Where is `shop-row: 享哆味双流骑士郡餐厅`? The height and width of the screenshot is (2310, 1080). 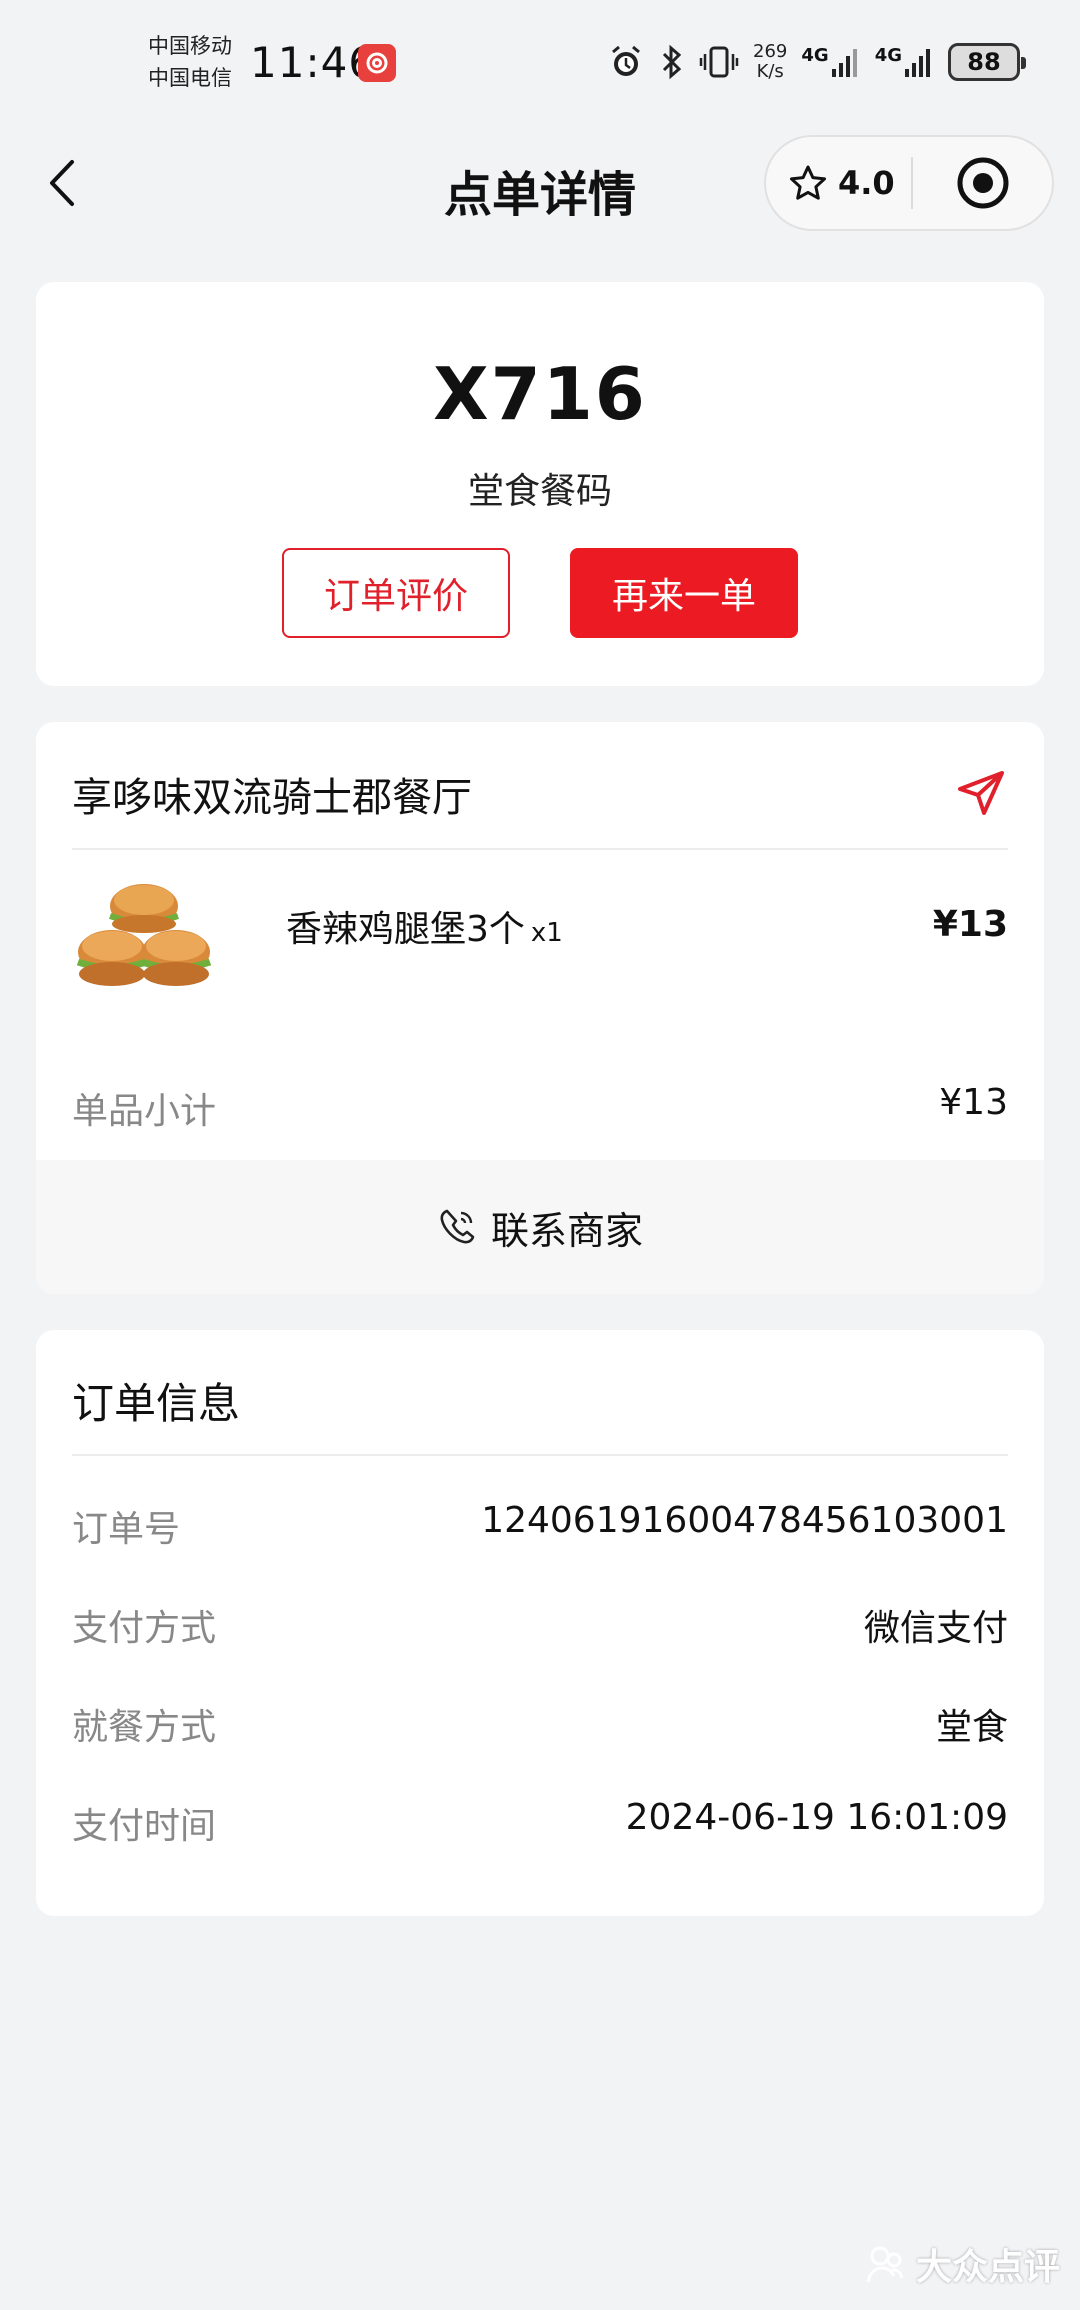 shop-row: 享哆味双流骑士郡餐厅 is located at coordinates (540, 794).